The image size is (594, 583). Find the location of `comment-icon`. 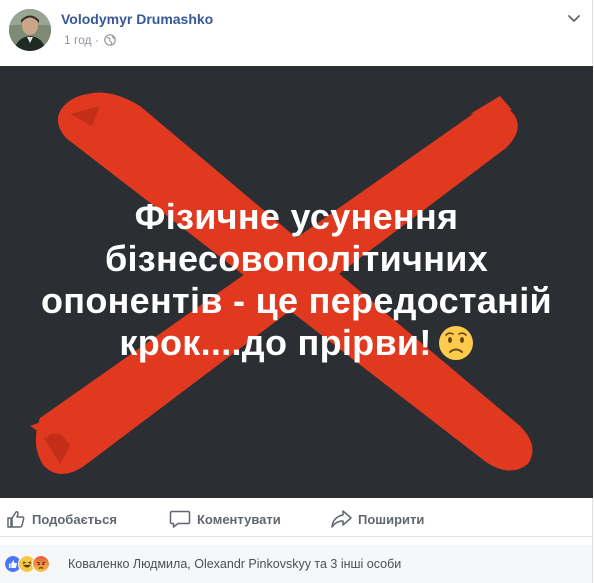

comment-icon is located at coordinates (180, 519).